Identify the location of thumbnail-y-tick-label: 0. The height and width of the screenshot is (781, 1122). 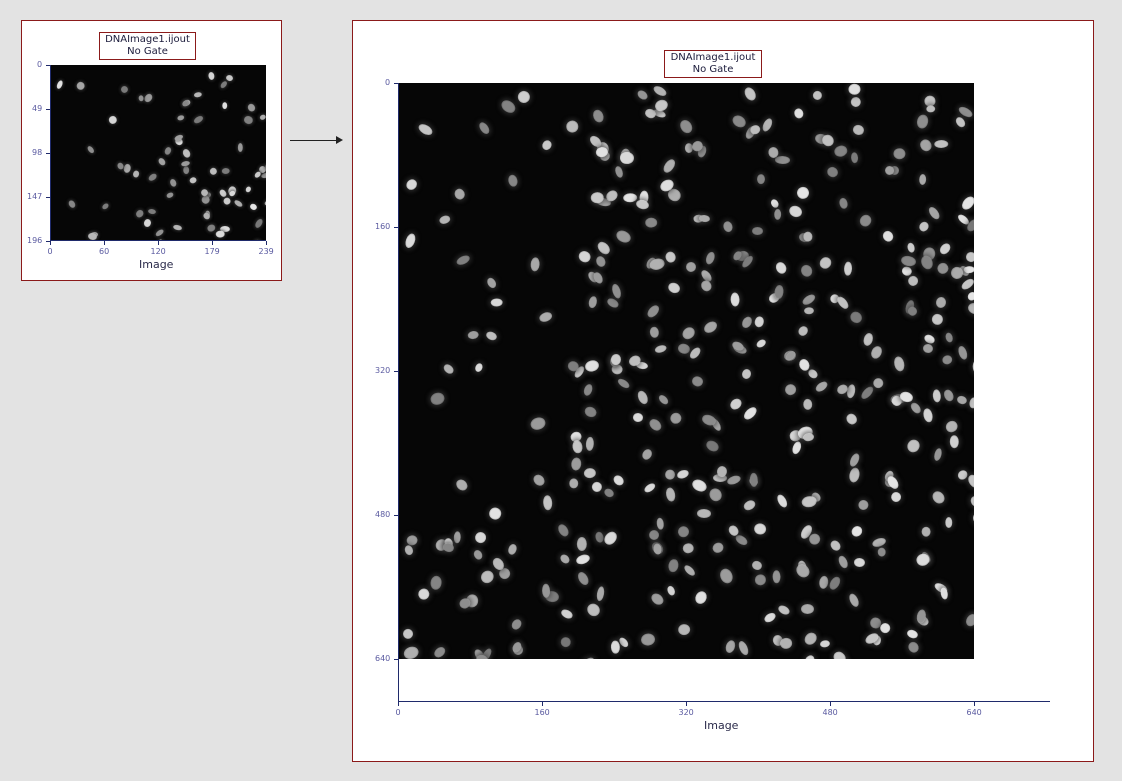
(40, 64).